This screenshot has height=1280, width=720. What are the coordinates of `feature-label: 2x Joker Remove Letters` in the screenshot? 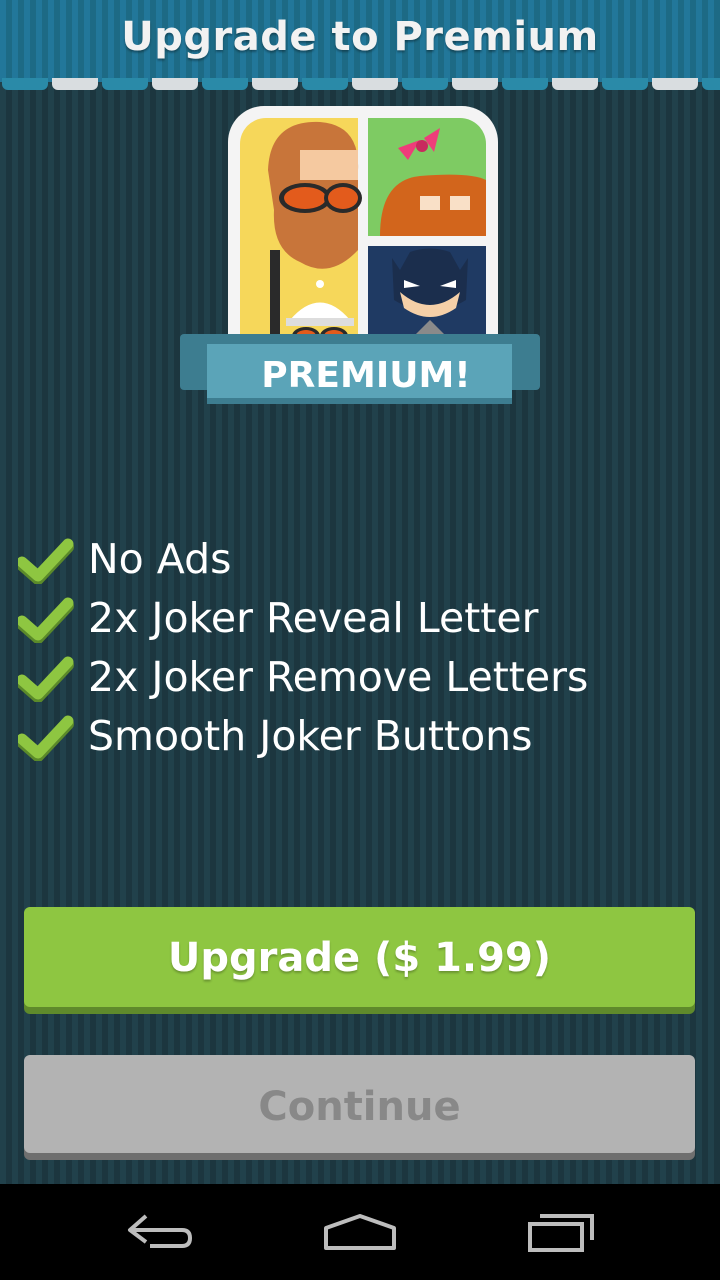 It's located at (338, 677).